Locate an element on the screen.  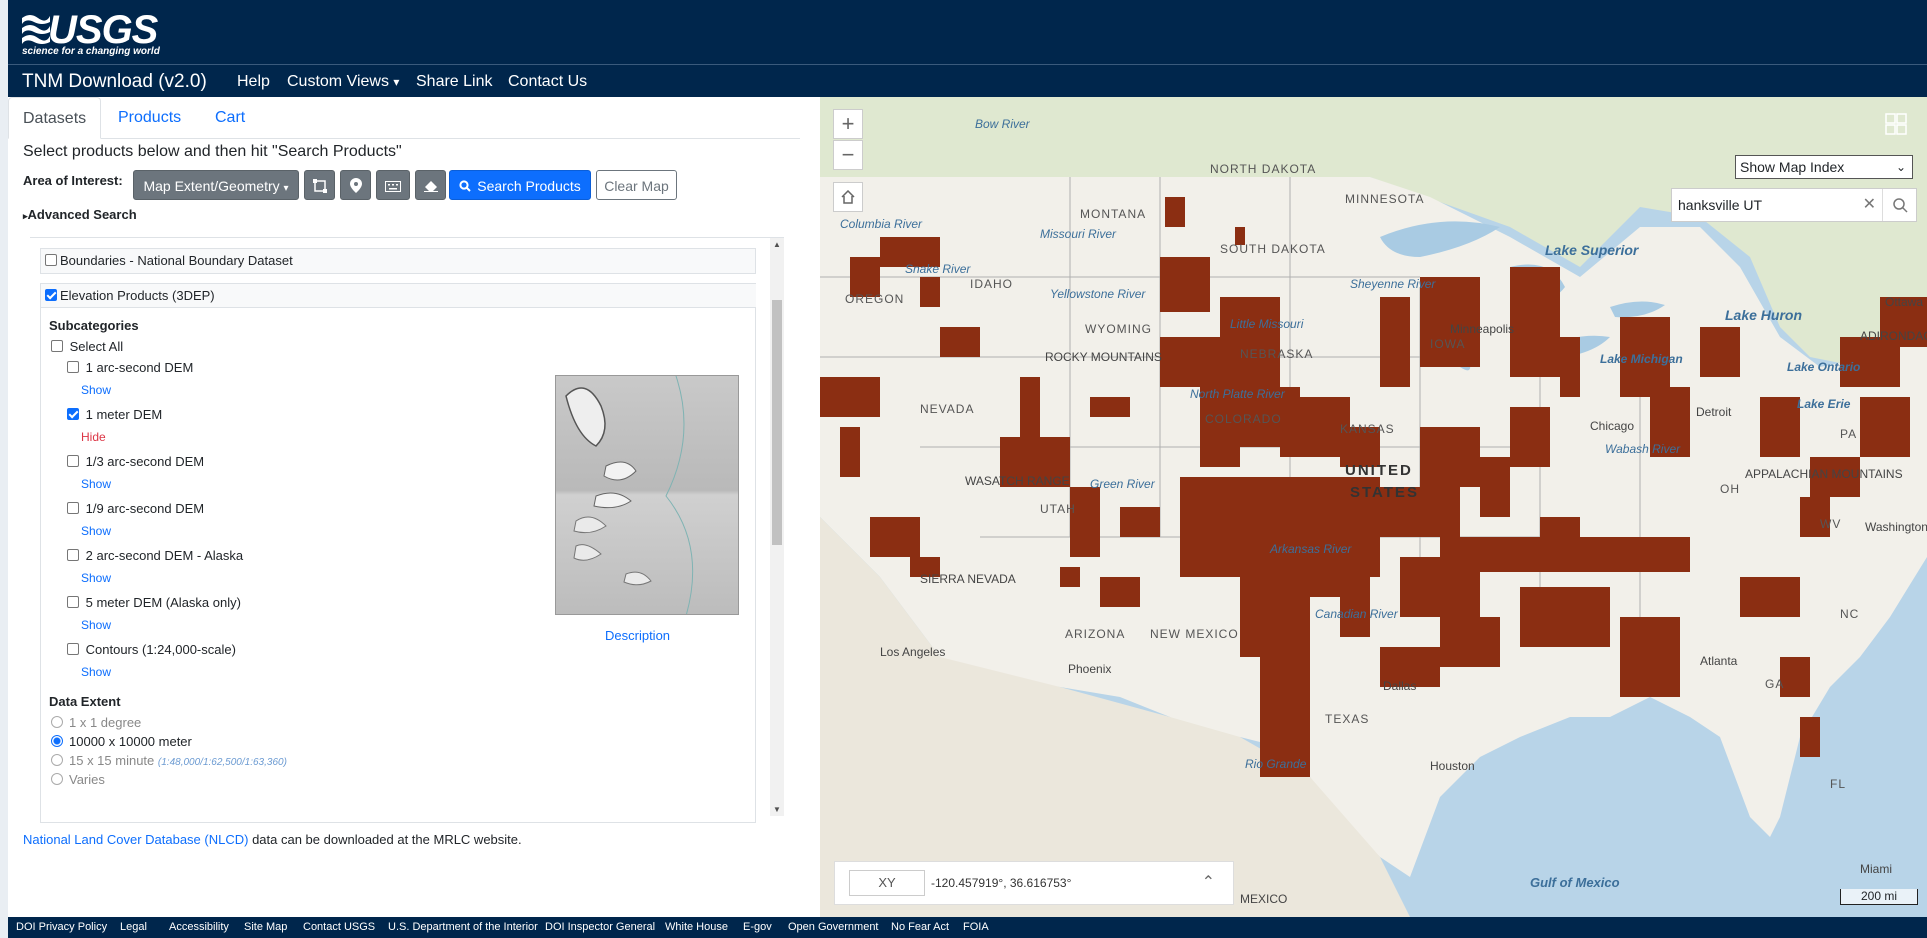
dataset-list-scrollbar: ▲ ▼ is located at coordinates (777, 527).